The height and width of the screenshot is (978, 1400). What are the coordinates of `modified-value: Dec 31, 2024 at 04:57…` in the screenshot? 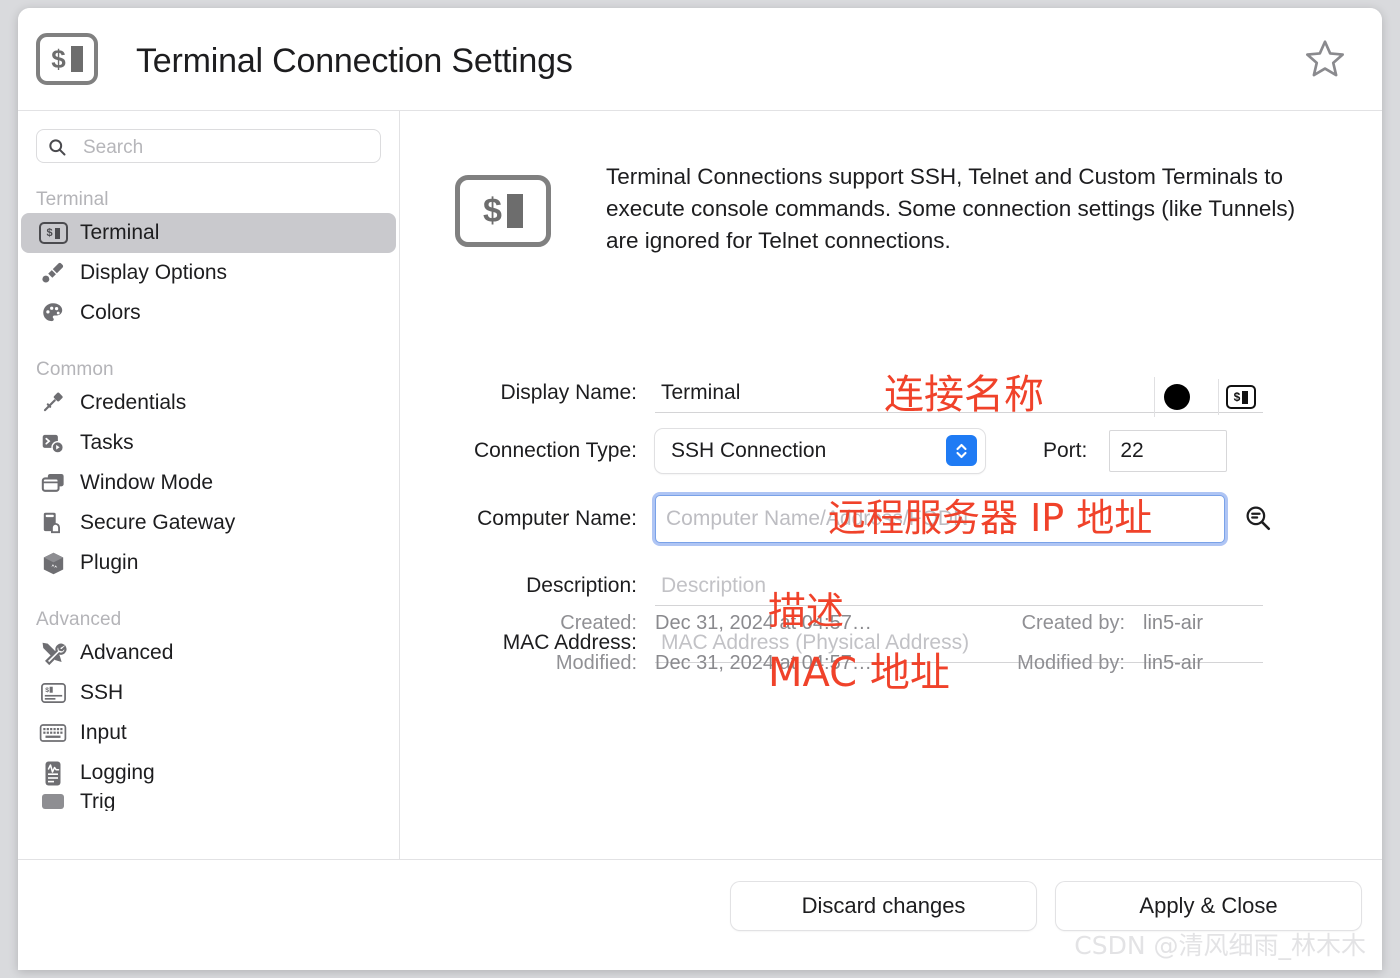 It's located at (763, 662).